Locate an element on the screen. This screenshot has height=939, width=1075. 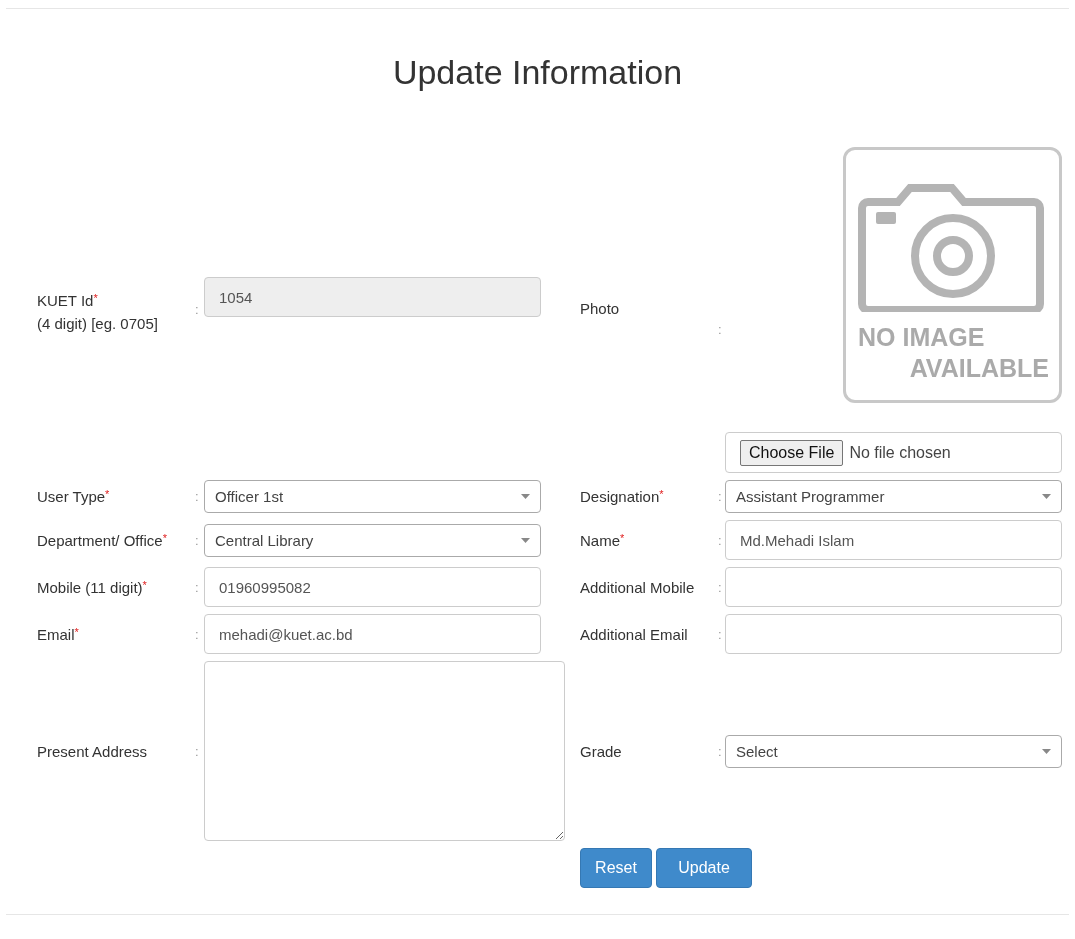
text-field: mehadi@kuet.ac.bd is located at coordinates (372, 634).